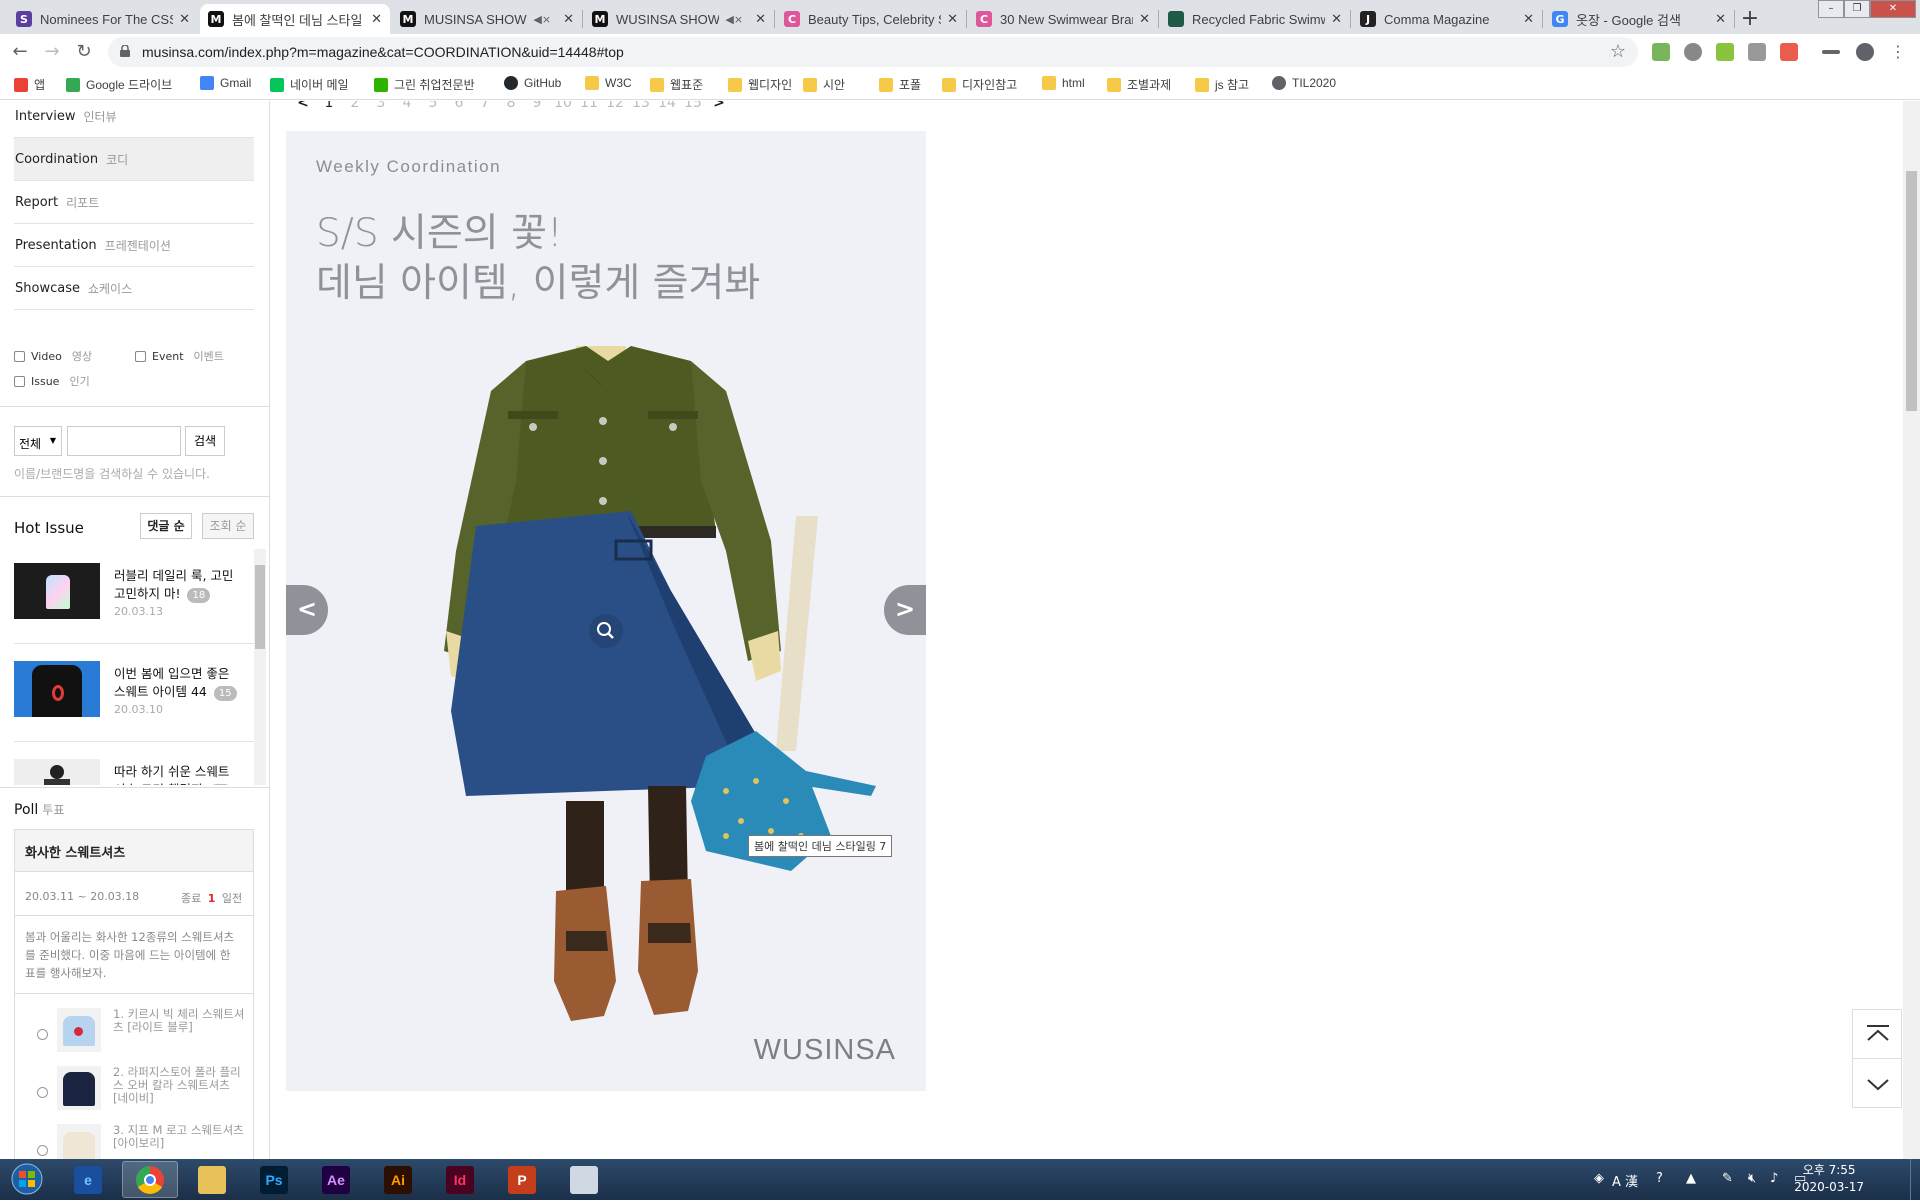 This screenshot has height=1202, width=1920. Describe the element at coordinates (52, 52) in the screenshot. I see `forward-button: →` at that location.